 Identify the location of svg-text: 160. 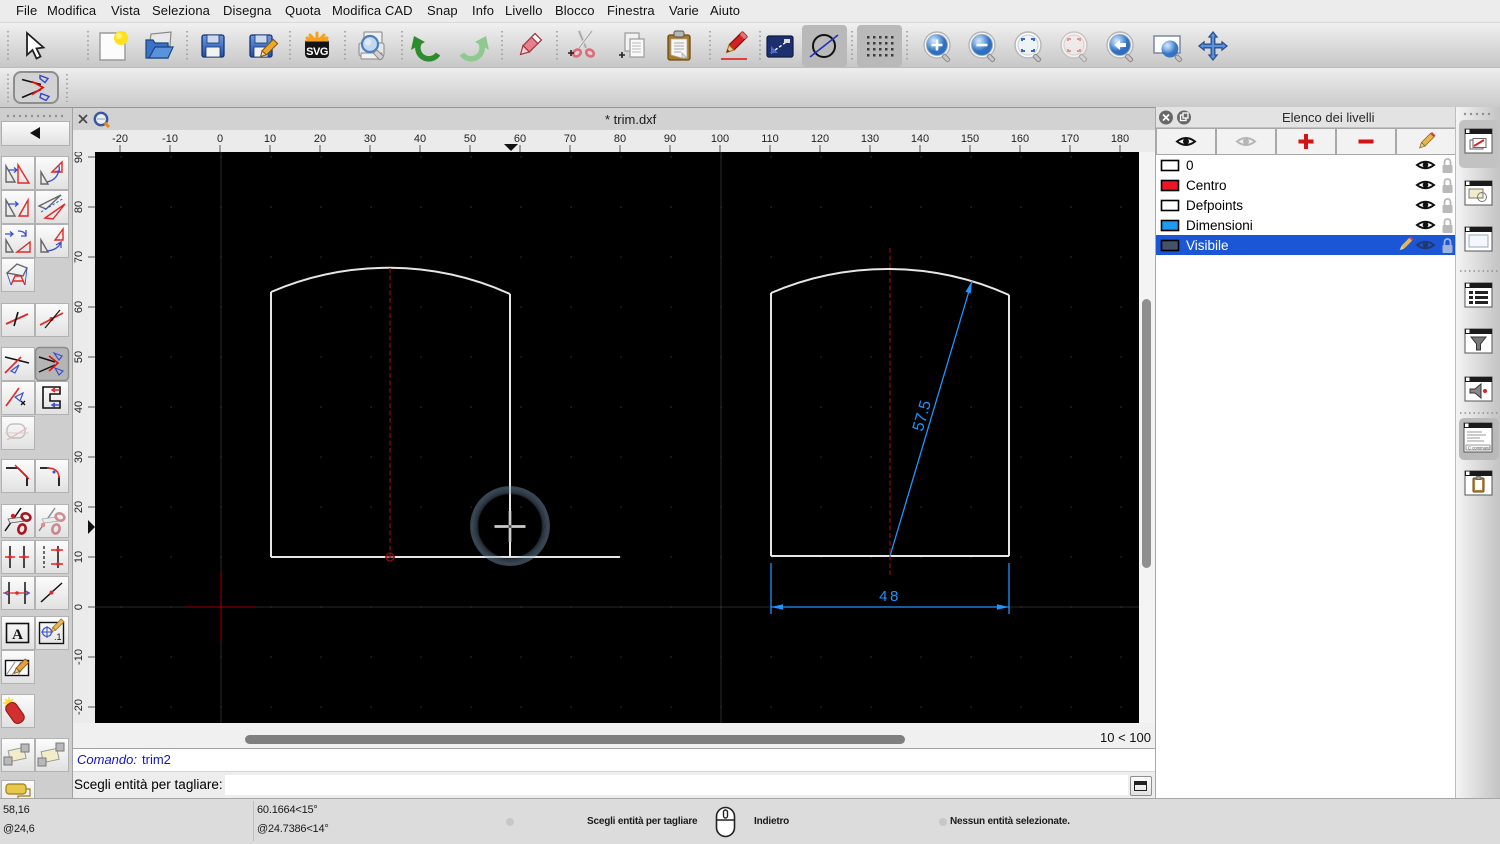
(1020, 139).